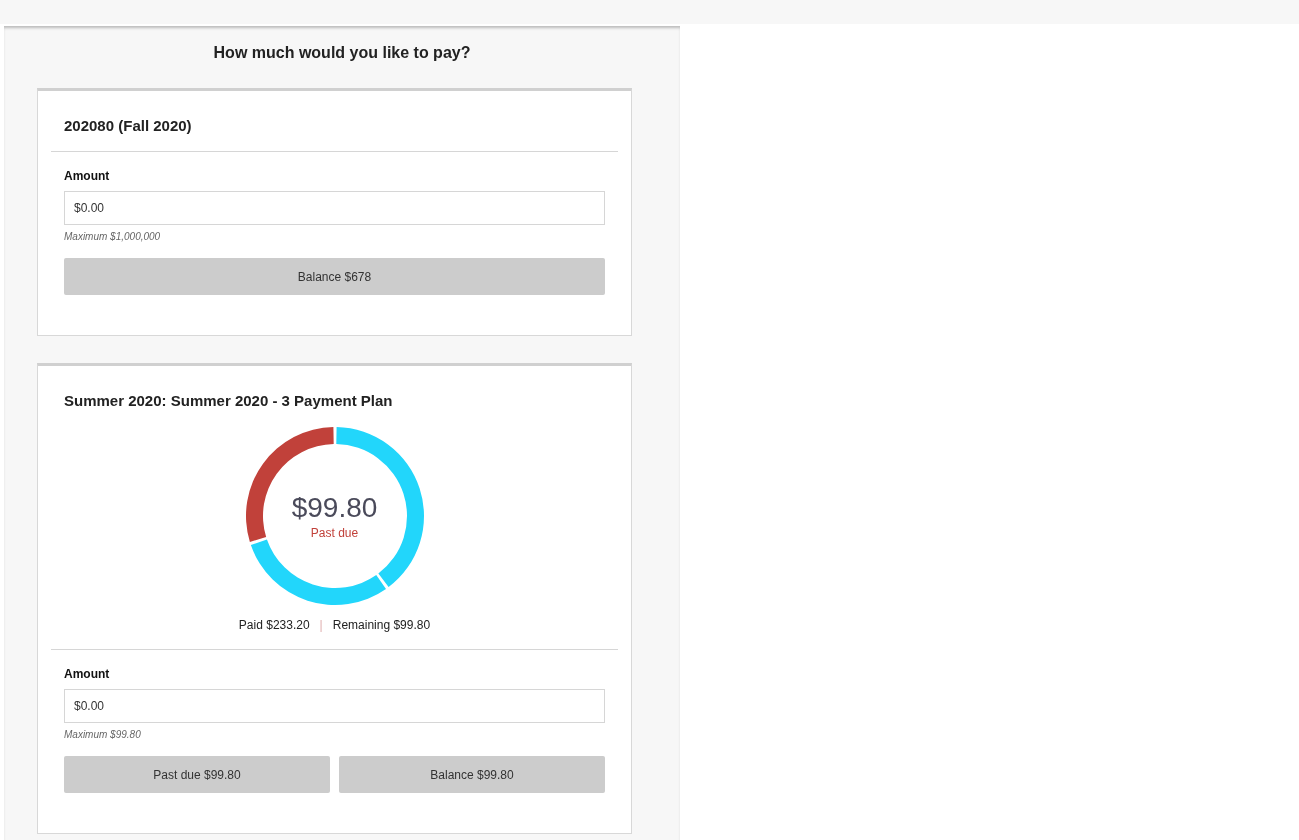  I want to click on past-due-button: Past due $99.80, so click(197, 774).